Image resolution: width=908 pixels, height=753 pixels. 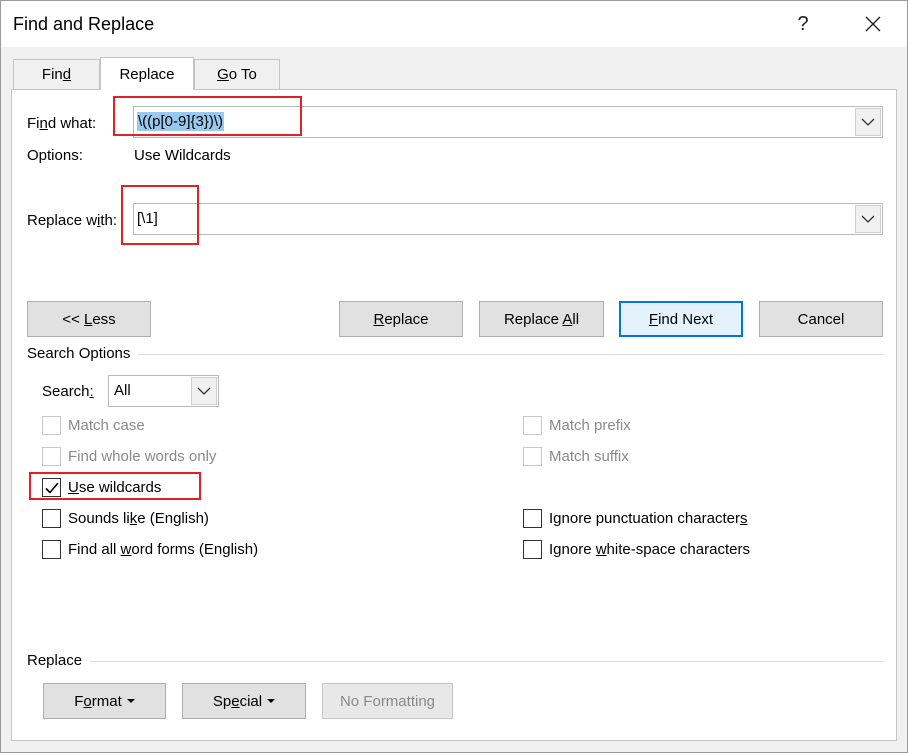 I want to click on format-button-label: Format, so click(x=104, y=701).